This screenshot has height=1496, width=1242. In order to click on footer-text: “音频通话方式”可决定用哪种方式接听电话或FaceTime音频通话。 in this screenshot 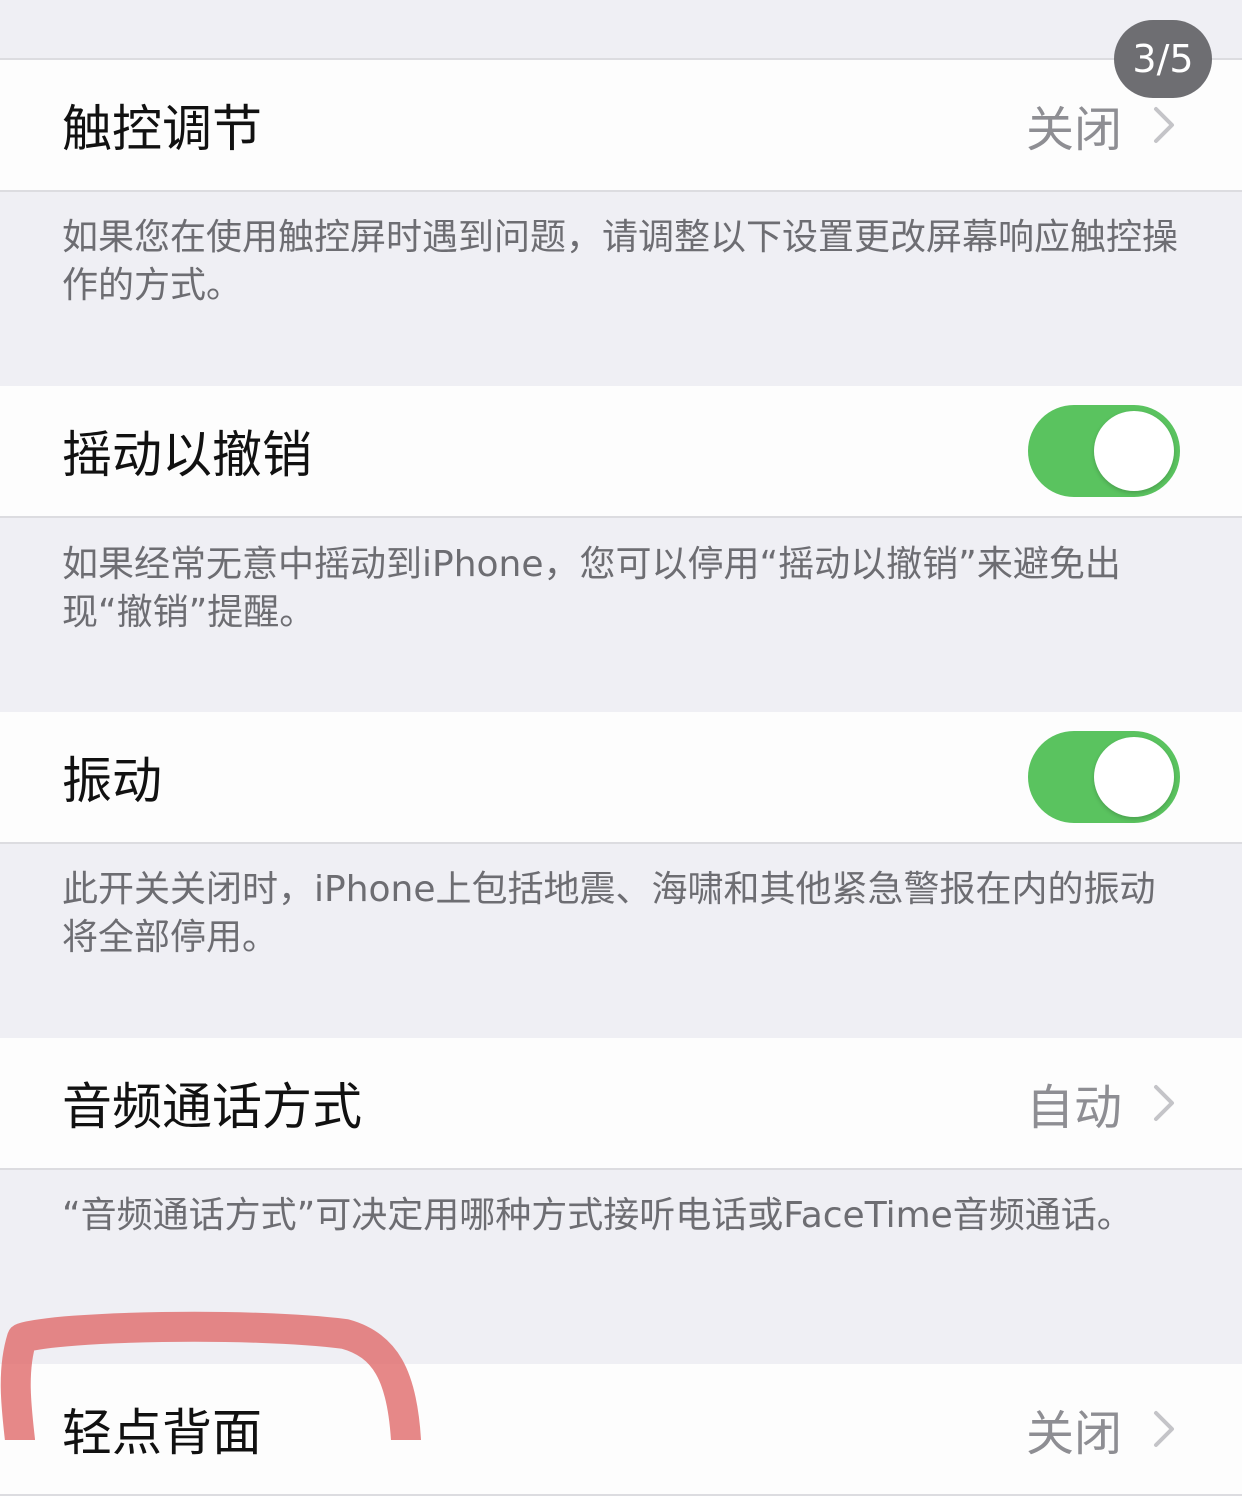, I will do `click(597, 1215)`.